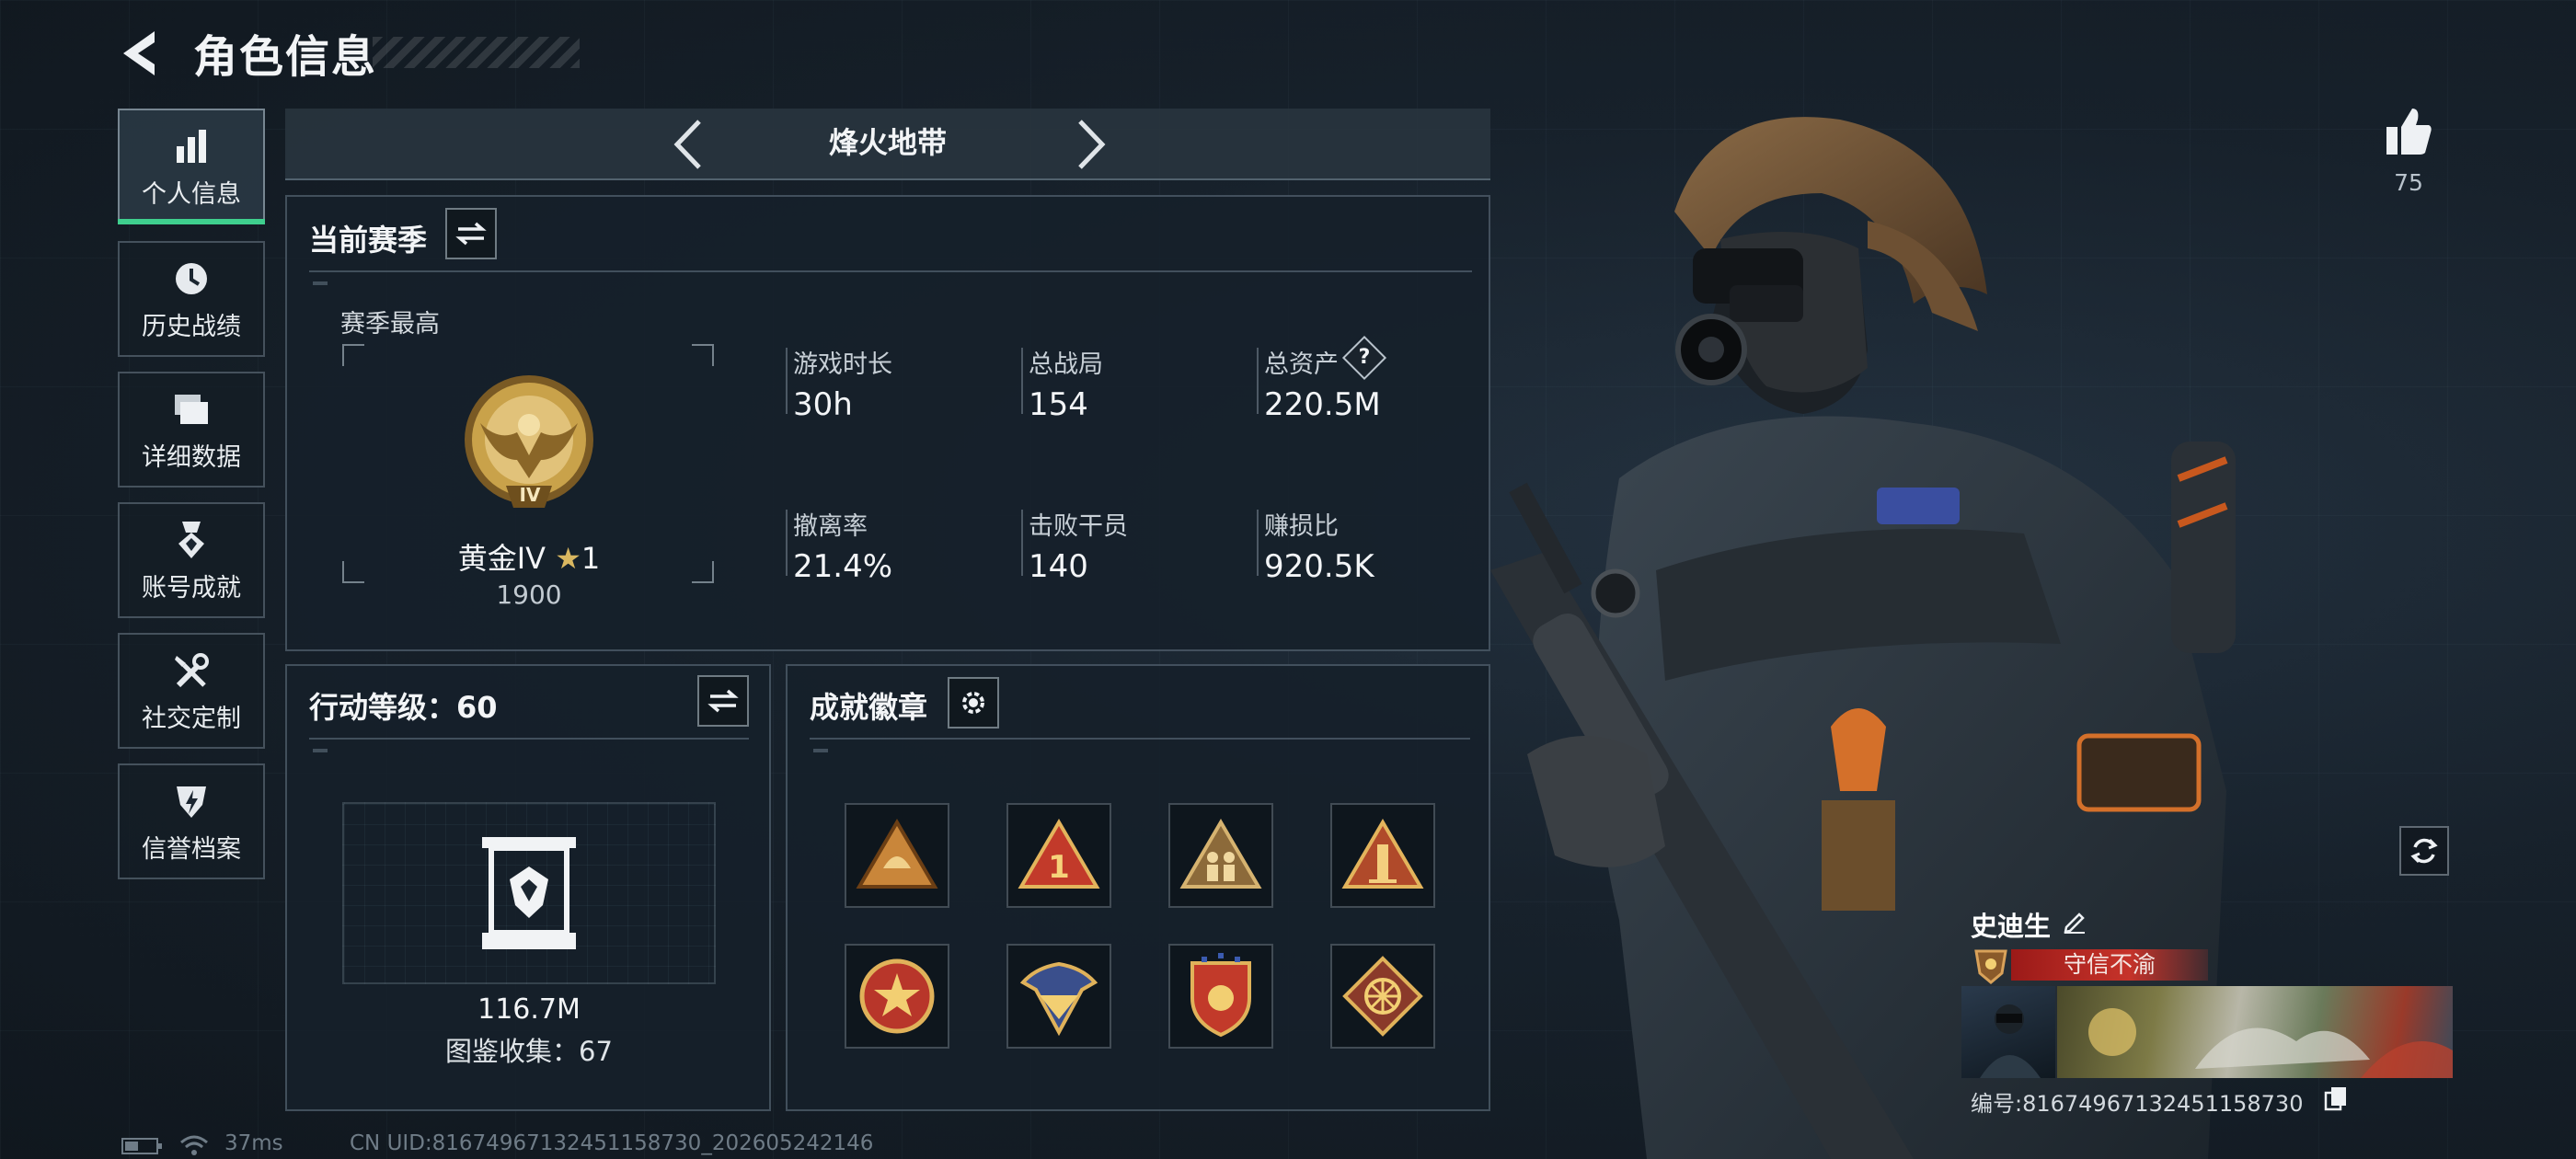 This screenshot has height=1159, width=2576. What do you see at coordinates (191, 539) in the screenshot?
I see `medal-icon` at bounding box center [191, 539].